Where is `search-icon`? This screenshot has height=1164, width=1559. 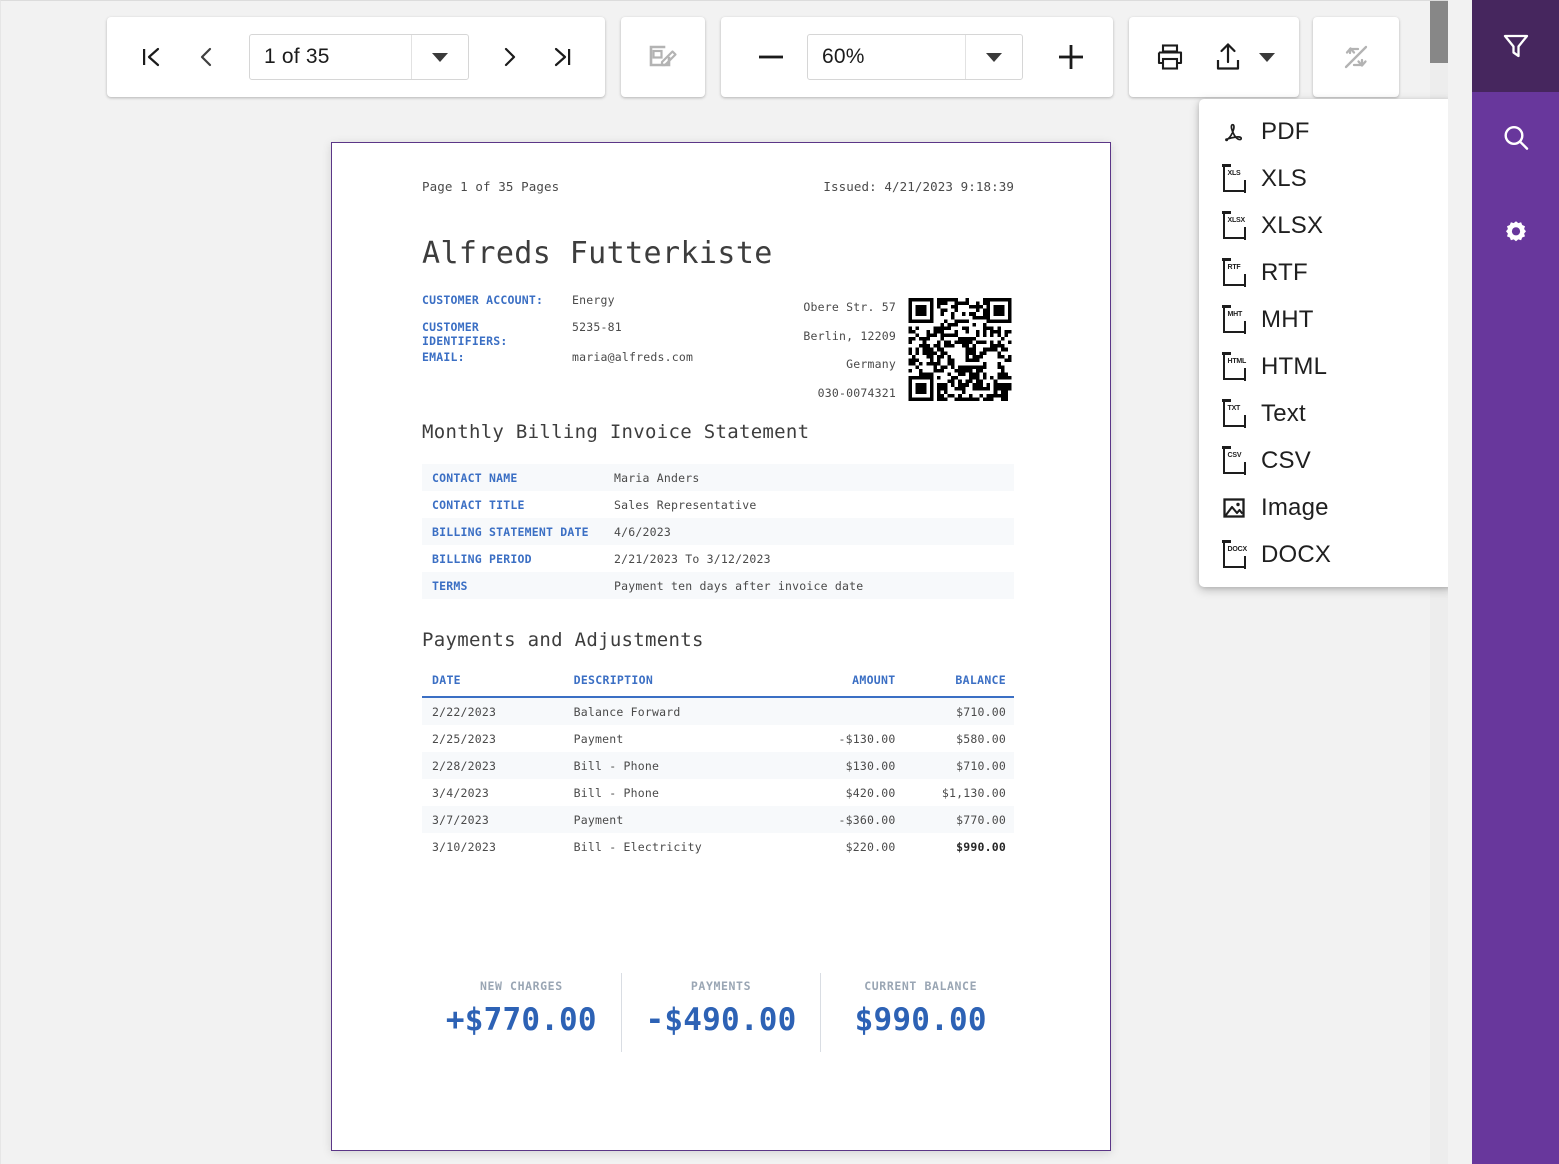
search-icon is located at coordinates (1515, 137).